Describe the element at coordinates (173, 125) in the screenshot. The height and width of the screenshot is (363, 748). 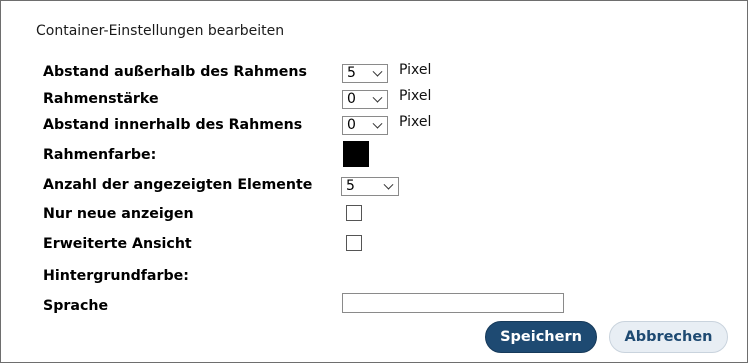
I see `padding-inside-label: Abstand innerhalb des Rahmens` at that location.